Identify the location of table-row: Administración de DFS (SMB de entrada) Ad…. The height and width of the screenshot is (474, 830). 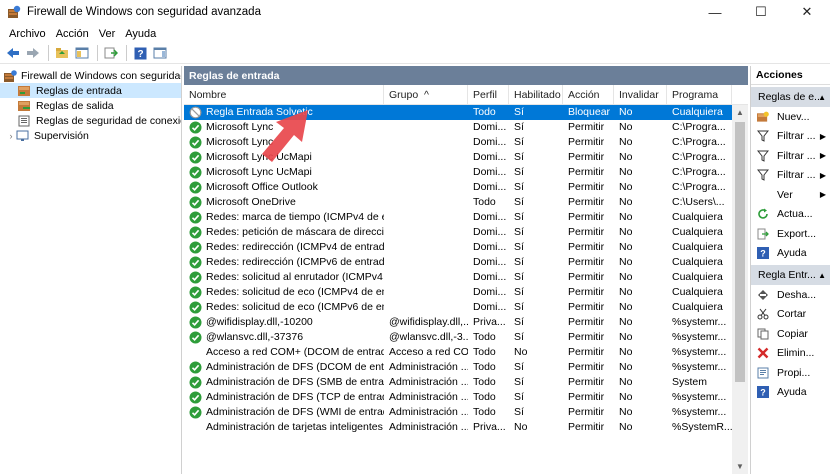
(466, 382).